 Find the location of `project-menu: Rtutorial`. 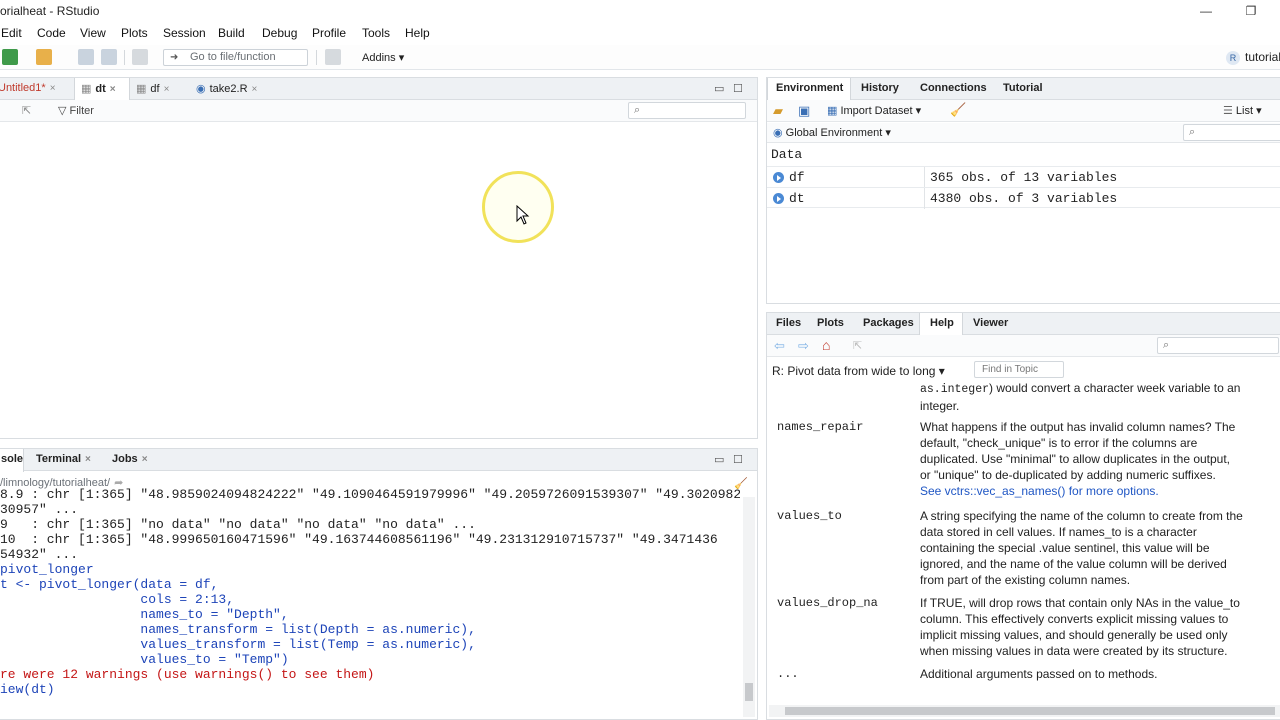

project-menu: Rtutorial is located at coordinates (1253, 57).